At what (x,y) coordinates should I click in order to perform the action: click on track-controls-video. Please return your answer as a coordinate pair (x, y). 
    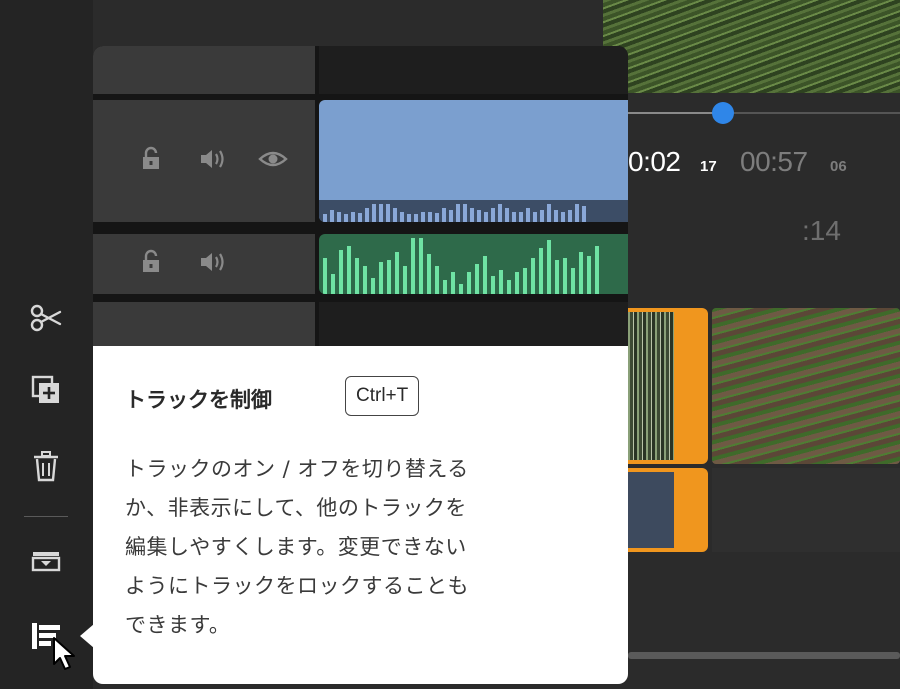
    Looking at the image, I should click on (204, 161).